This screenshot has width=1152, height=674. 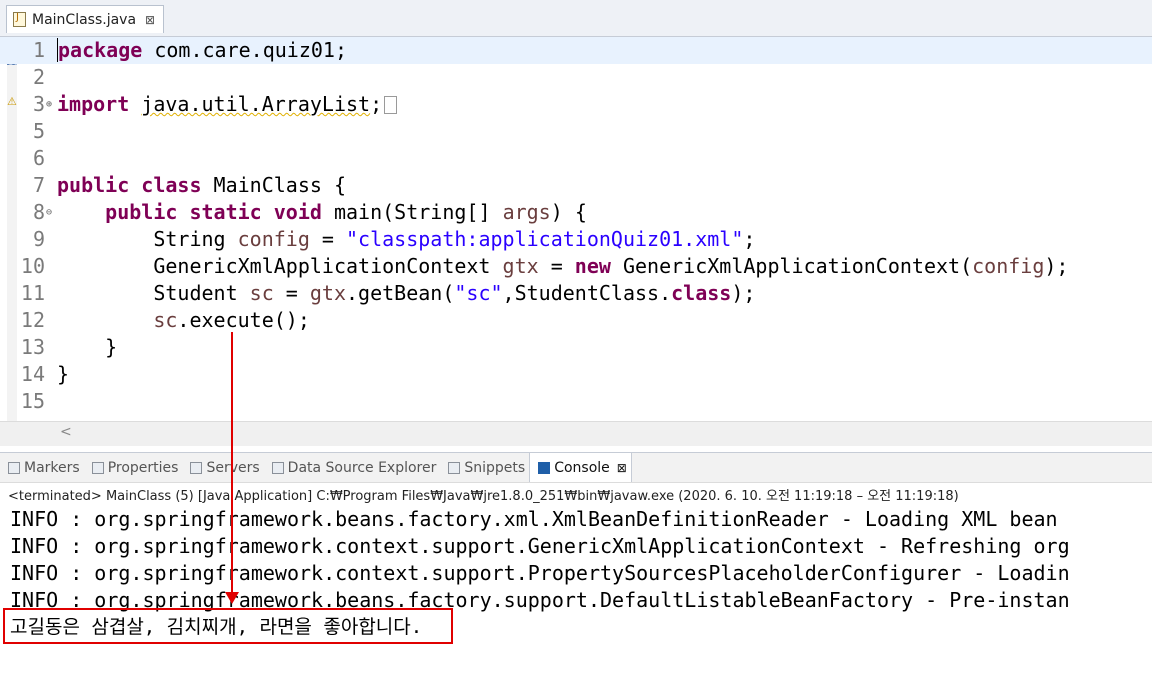 What do you see at coordinates (227, 104) in the screenshot?
I see `code-text: import java.util.ArrayList;` at bounding box center [227, 104].